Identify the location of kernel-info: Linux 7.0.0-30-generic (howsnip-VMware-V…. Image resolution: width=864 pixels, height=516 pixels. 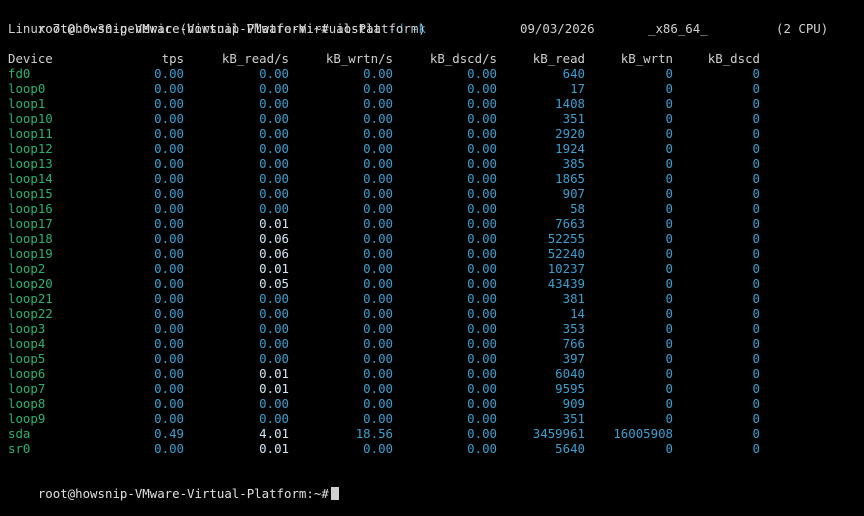
(217, 28).